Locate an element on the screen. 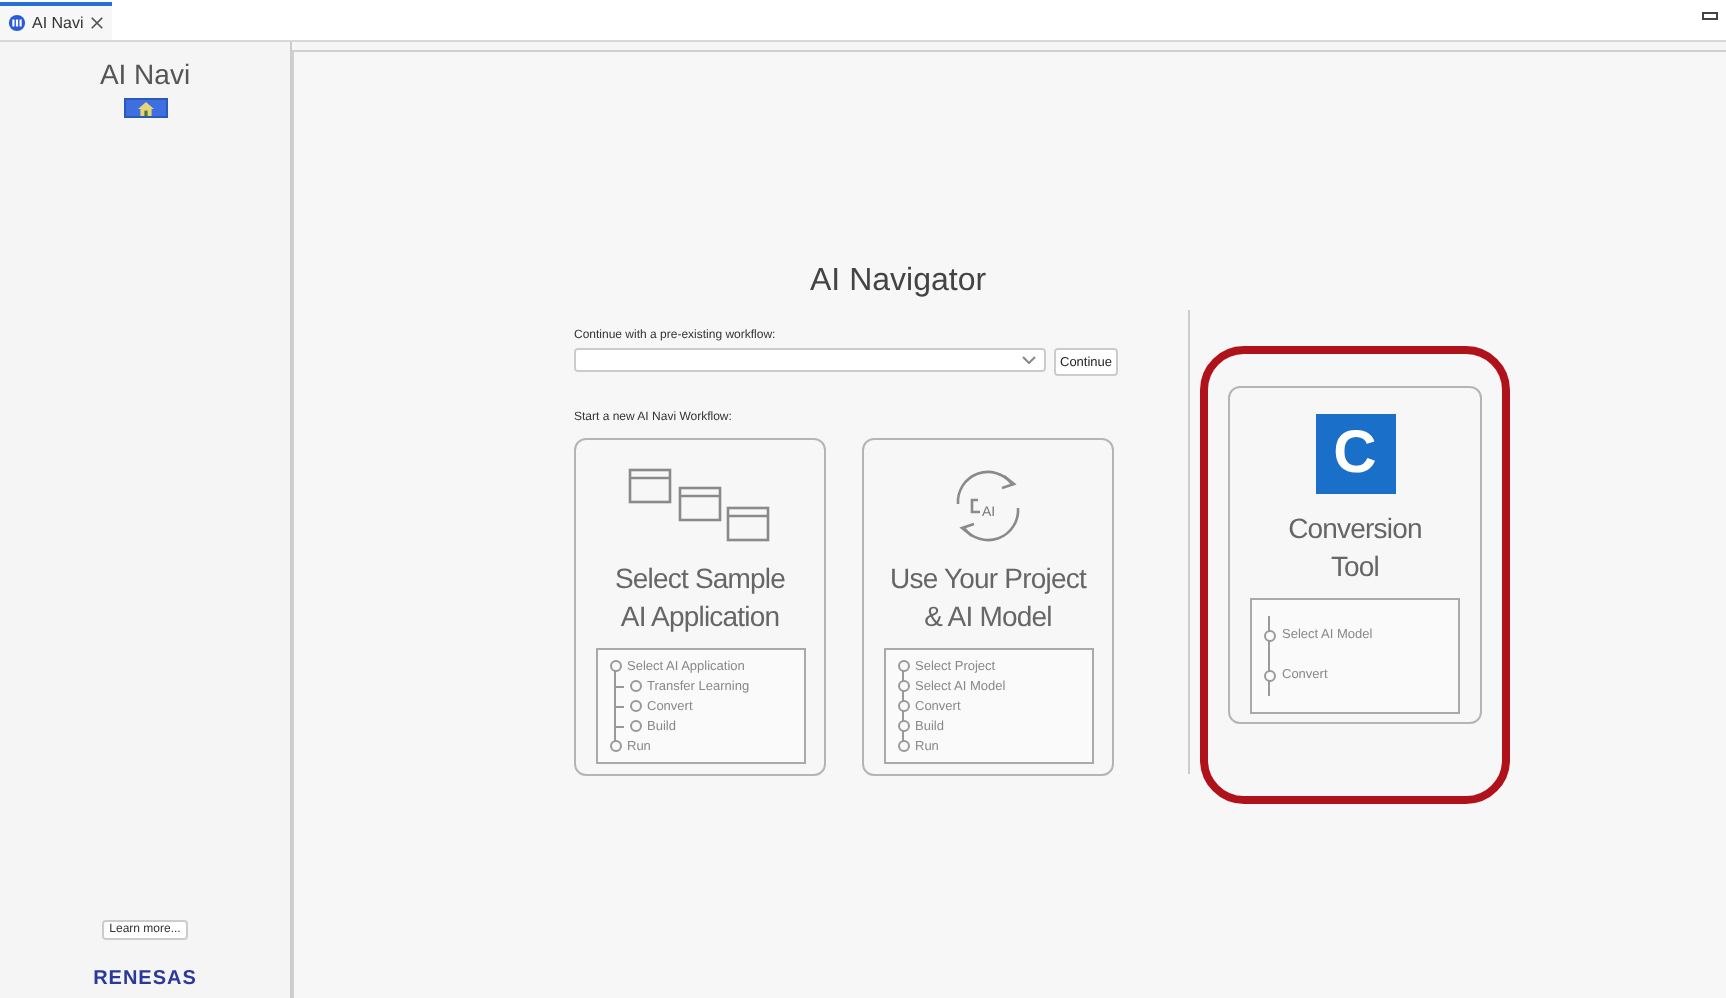 Image resolution: width=1726 pixels, height=998 pixels. home-icon is located at coordinates (145, 108).